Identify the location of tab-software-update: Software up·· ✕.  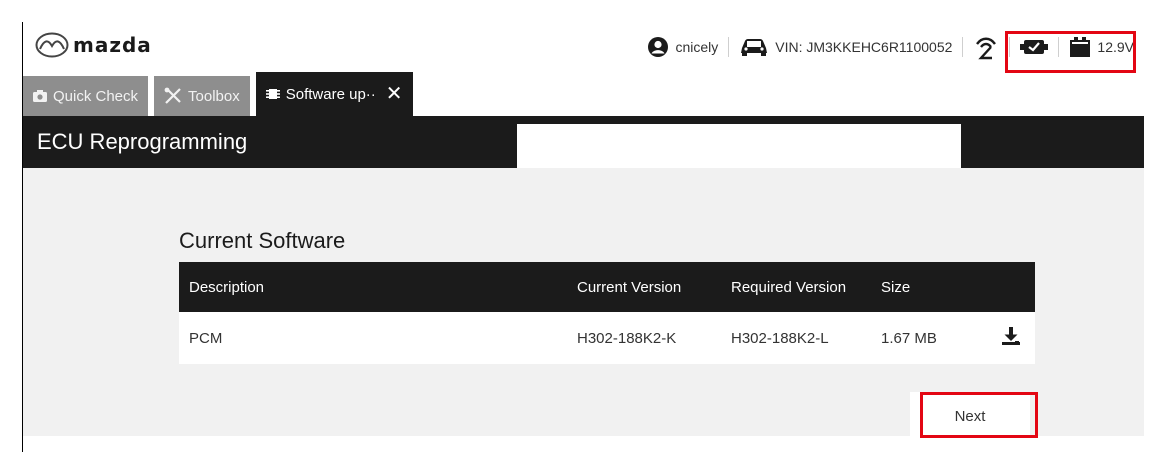
(334, 94).